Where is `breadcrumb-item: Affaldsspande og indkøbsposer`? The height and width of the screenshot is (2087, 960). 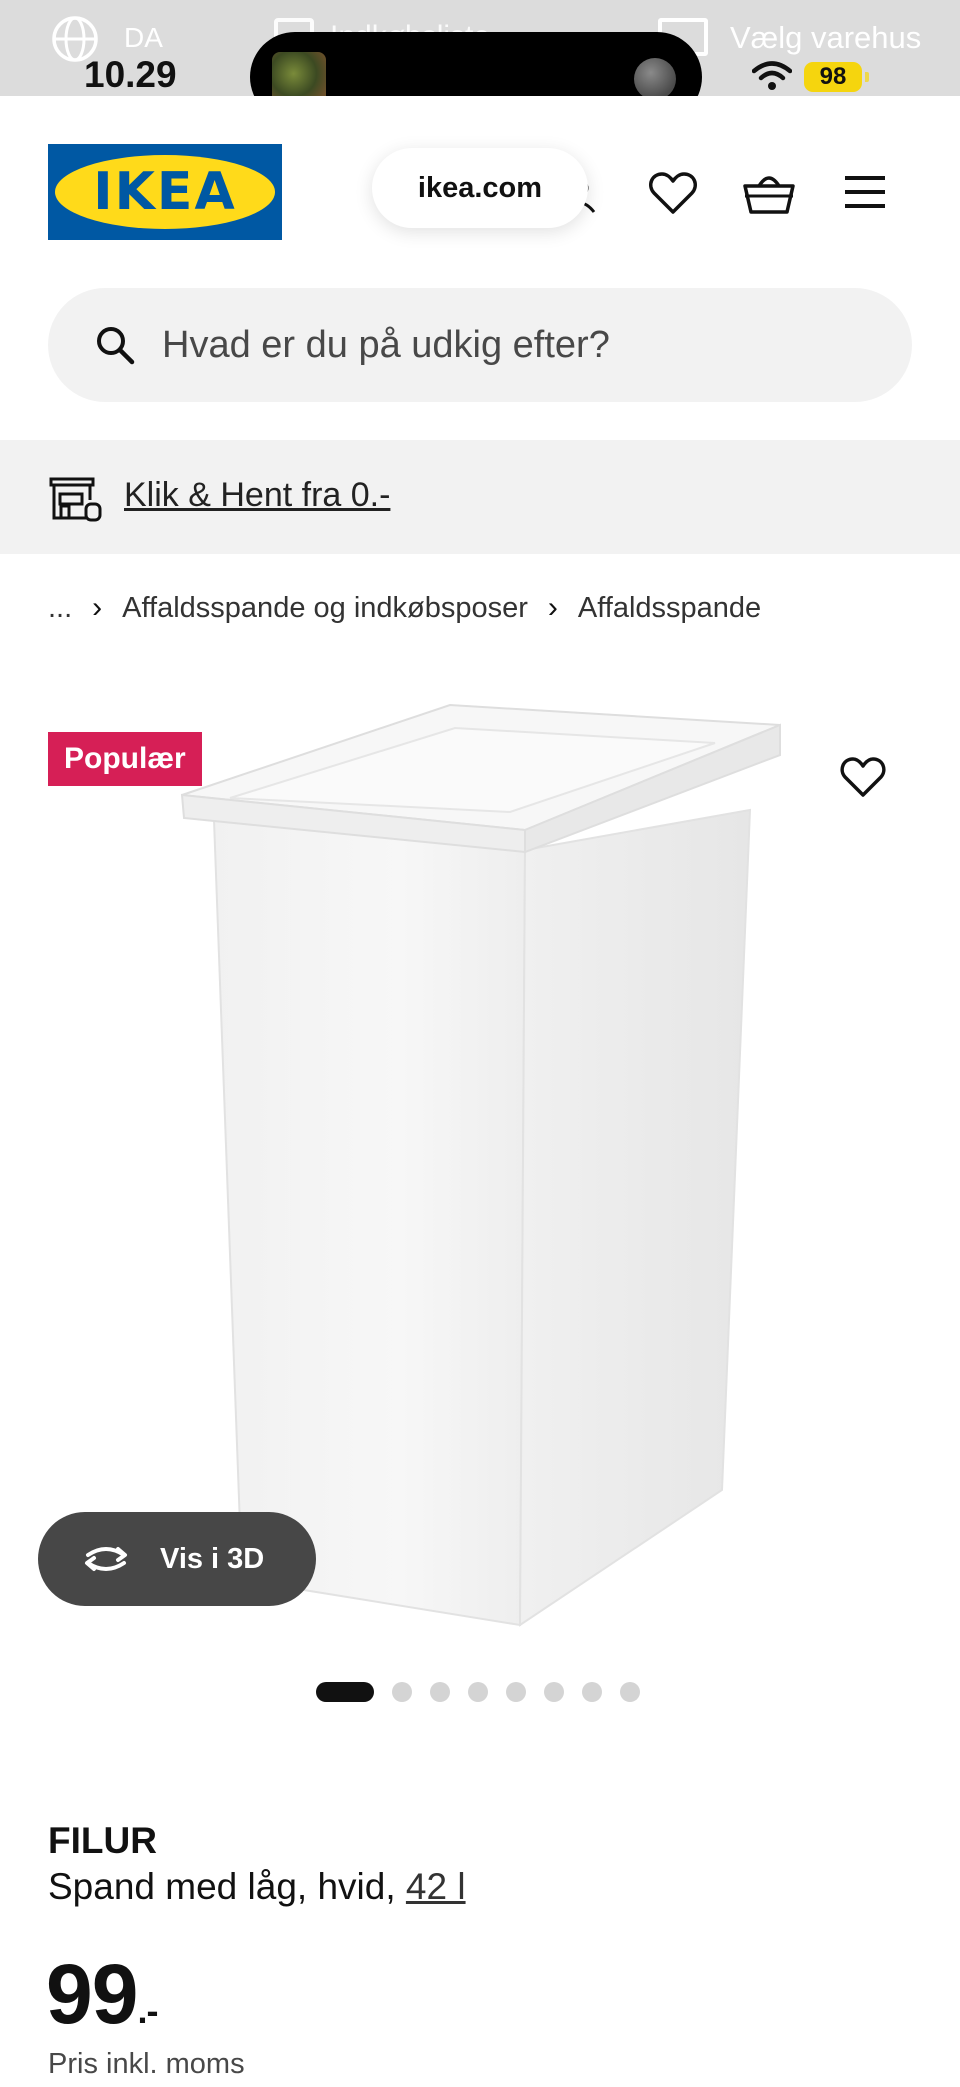 breadcrumb-item: Affaldsspande og indkøbsposer is located at coordinates (325, 608).